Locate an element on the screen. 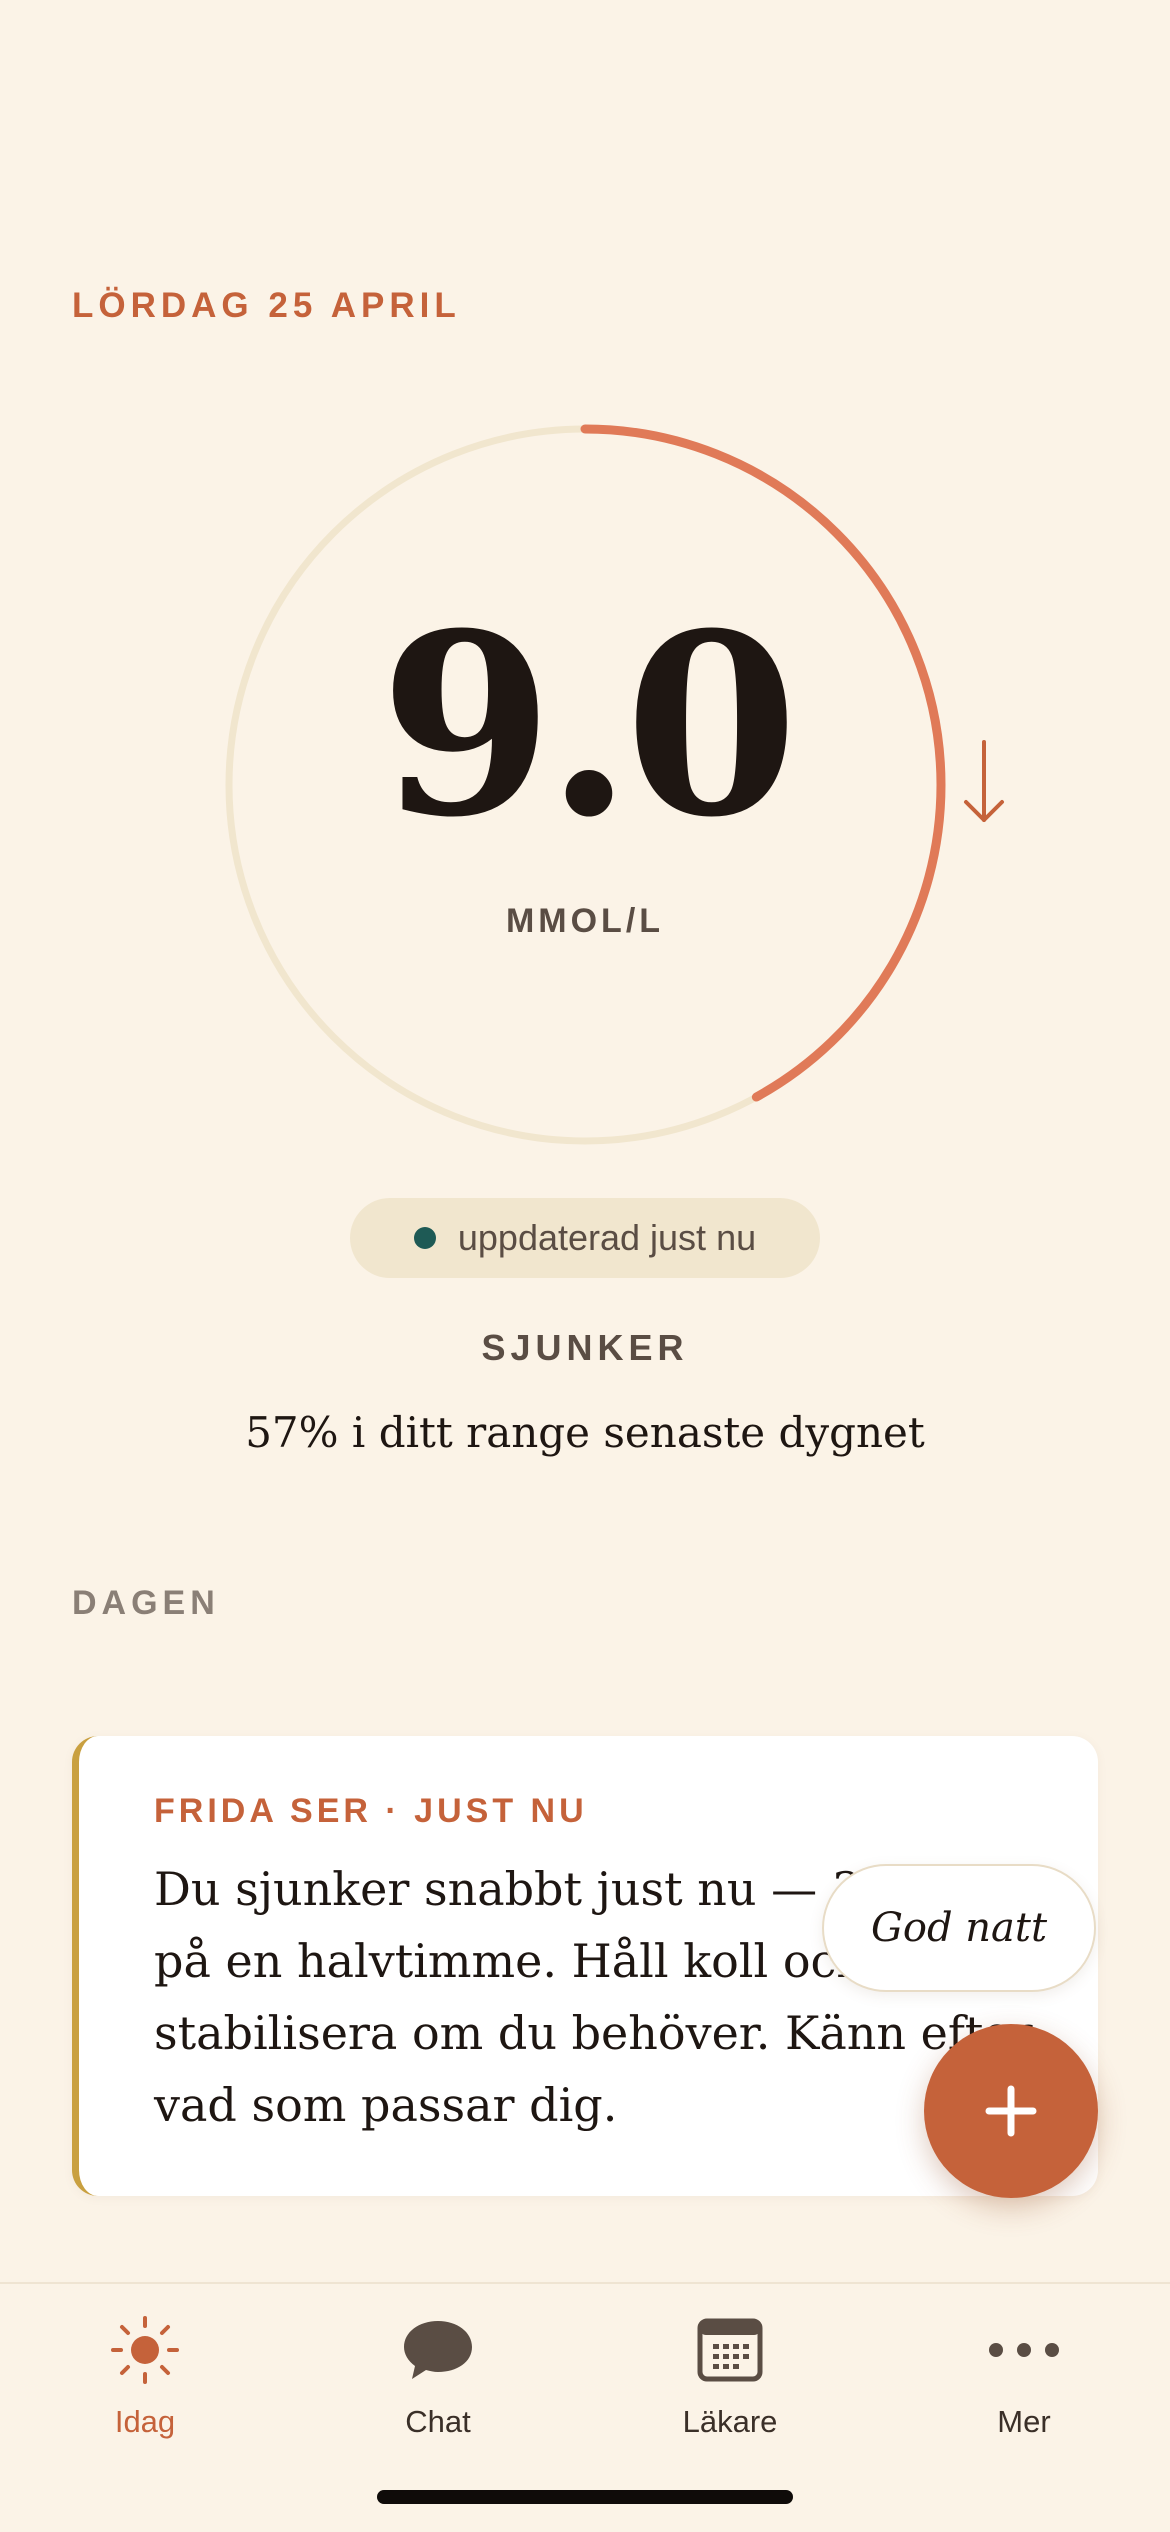 This screenshot has width=1170, height=2532. add-button is located at coordinates (1011, 2111).